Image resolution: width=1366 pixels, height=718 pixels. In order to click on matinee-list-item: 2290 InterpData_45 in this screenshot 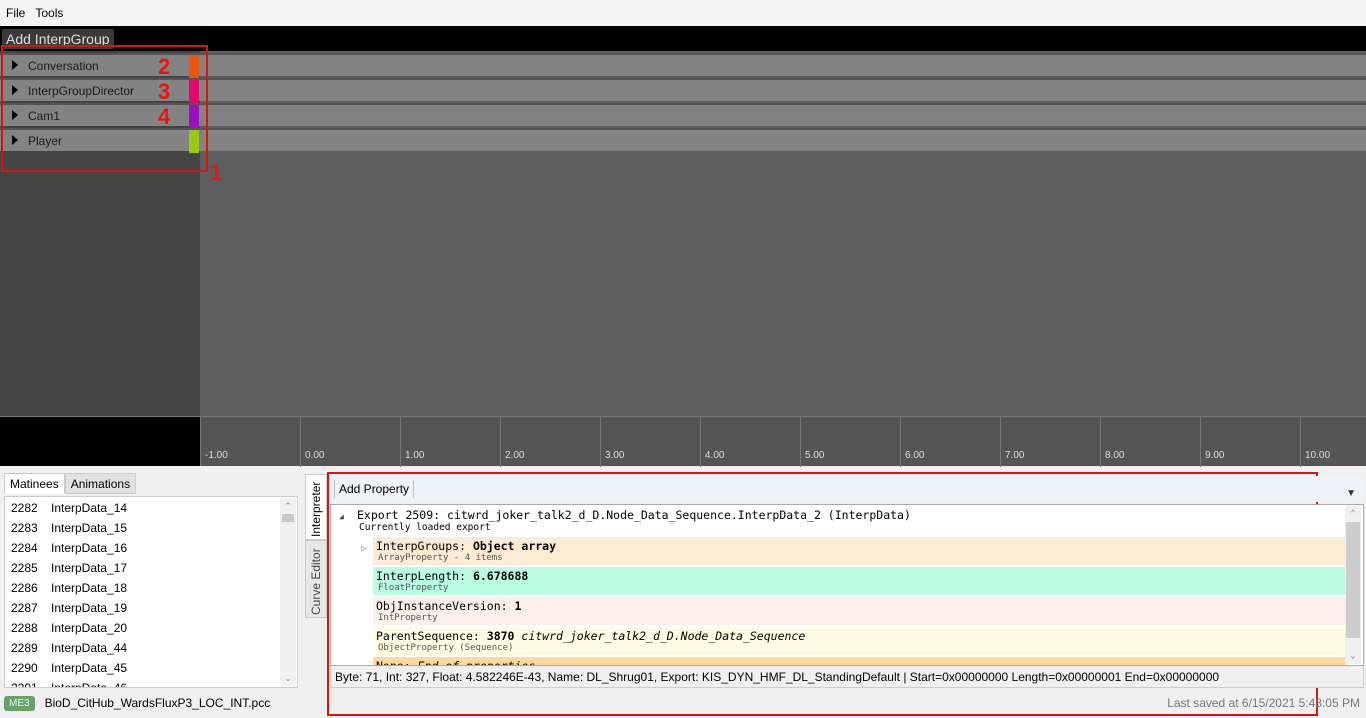, I will do `click(69, 671)`.